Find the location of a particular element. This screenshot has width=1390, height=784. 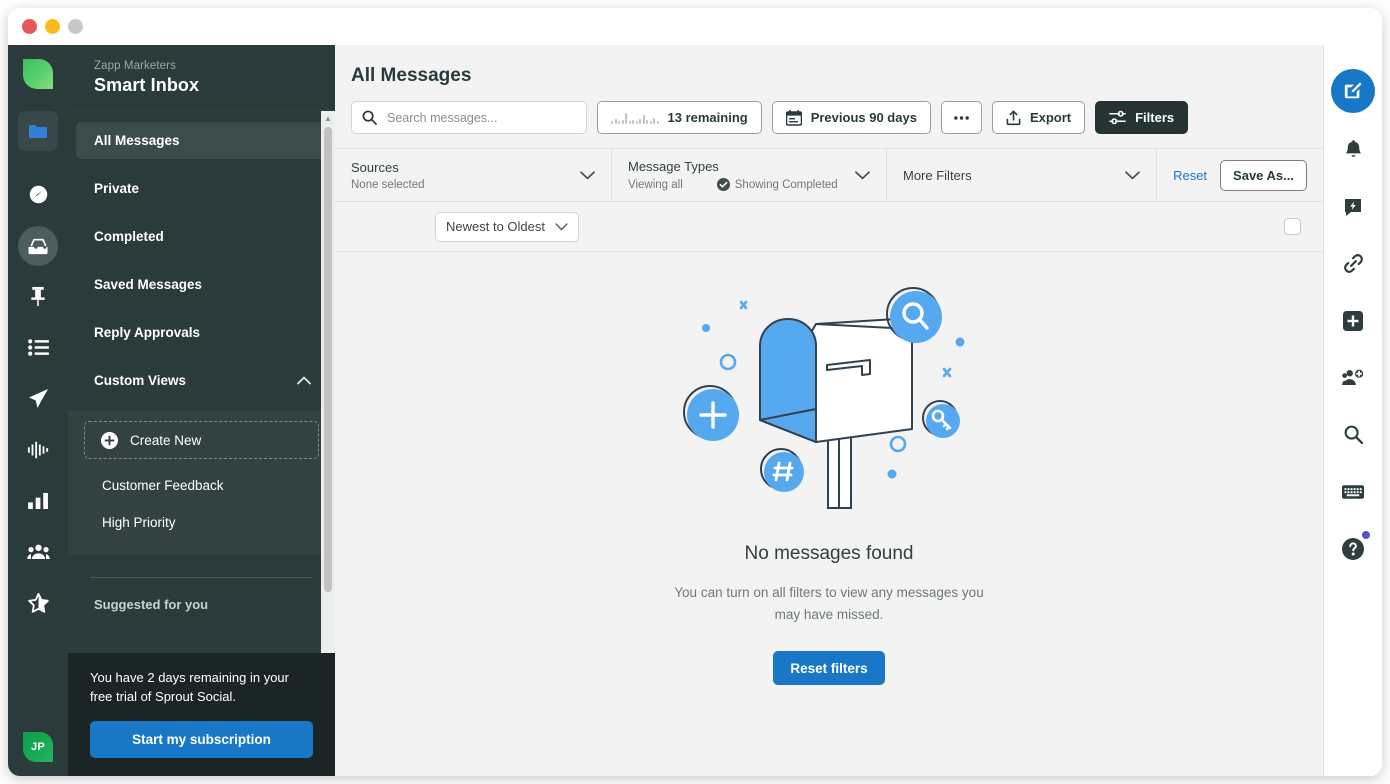

sidebar-item-reply-approvals: Reply Approvals is located at coordinates (201, 332).